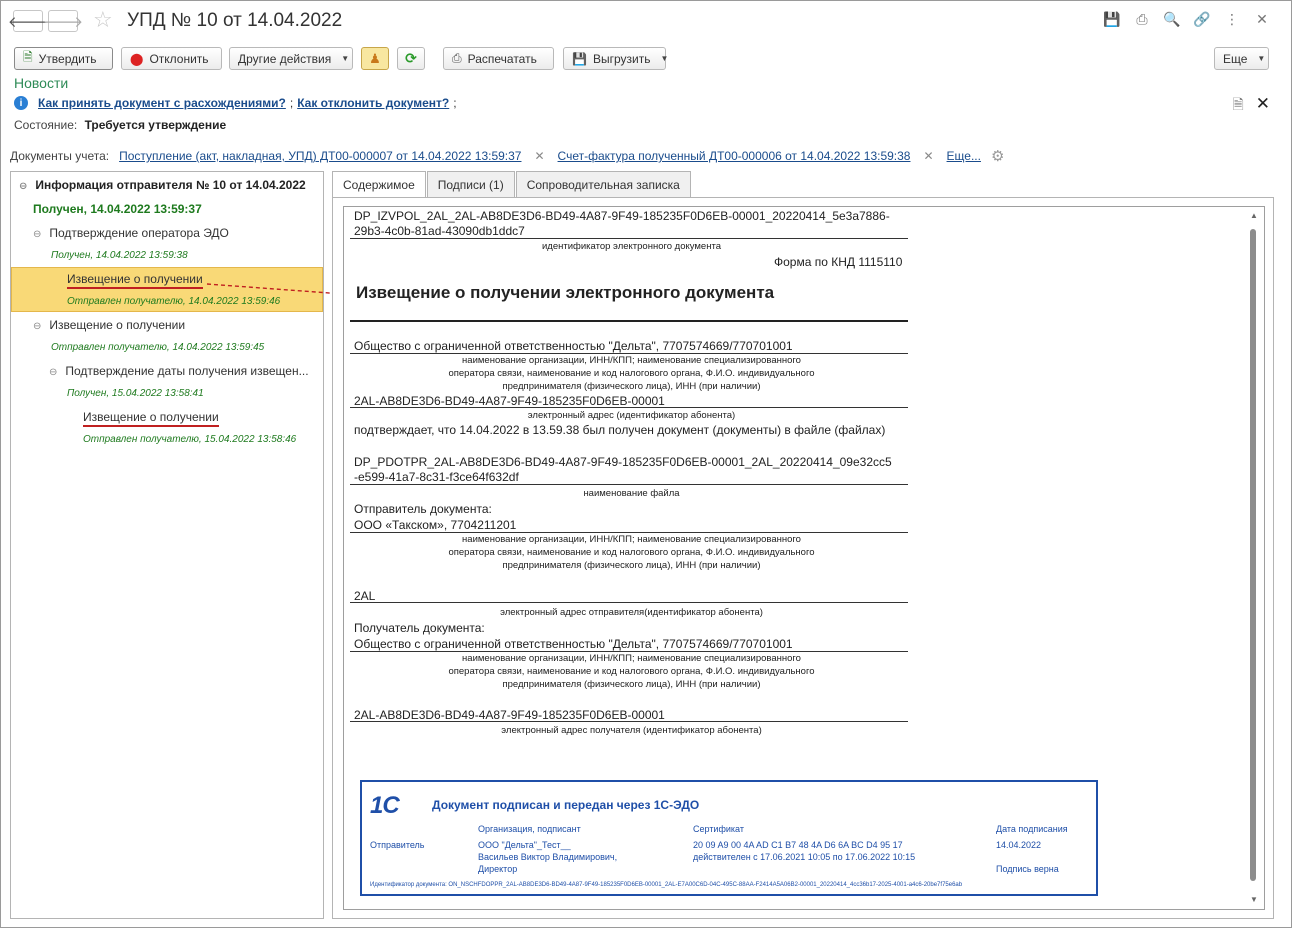 This screenshot has width=1292, height=928. I want to click on more-dropdown: Еще ▼, so click(1241, 58).